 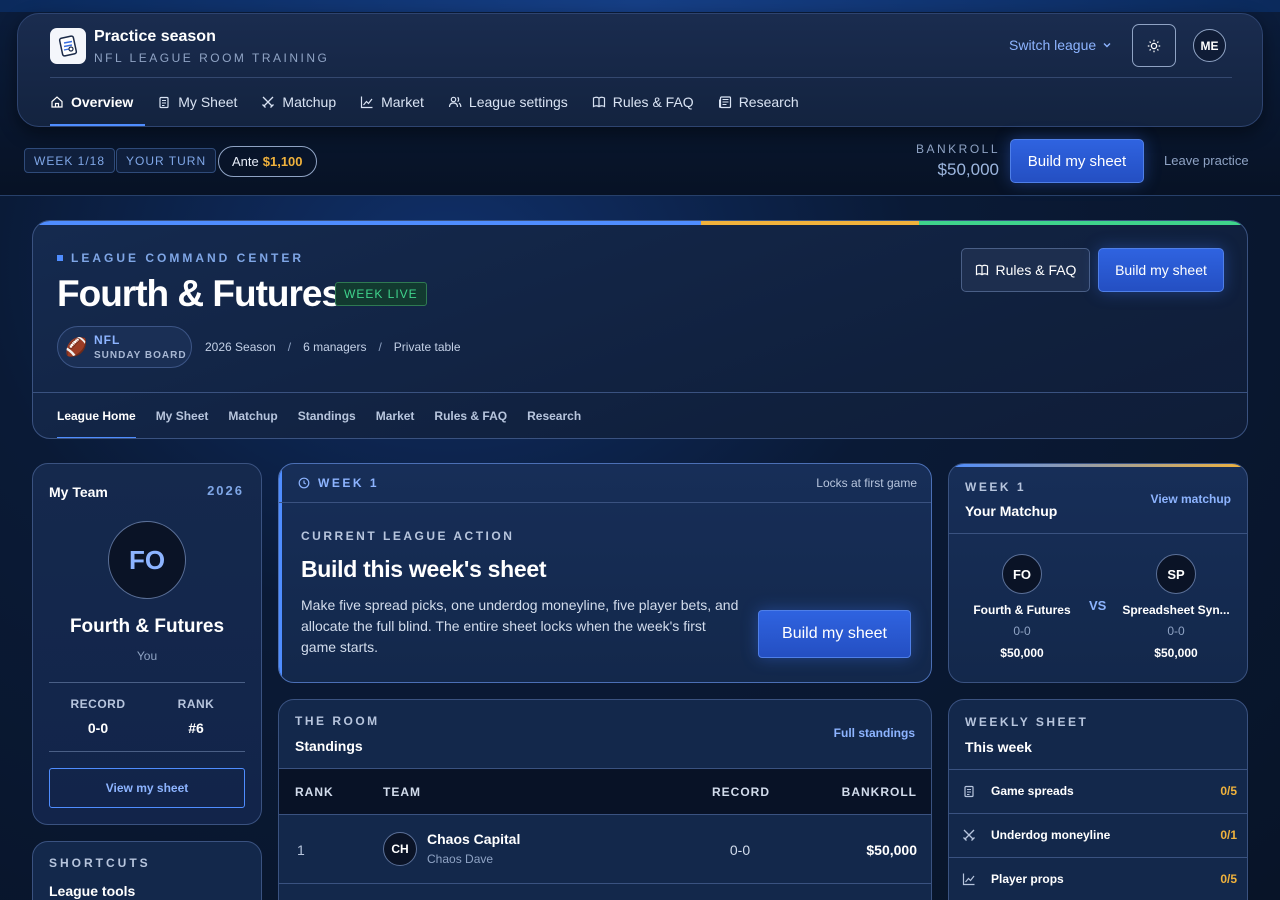 I want to click on season-text: 2026 Season, so click(x=240, y=347).